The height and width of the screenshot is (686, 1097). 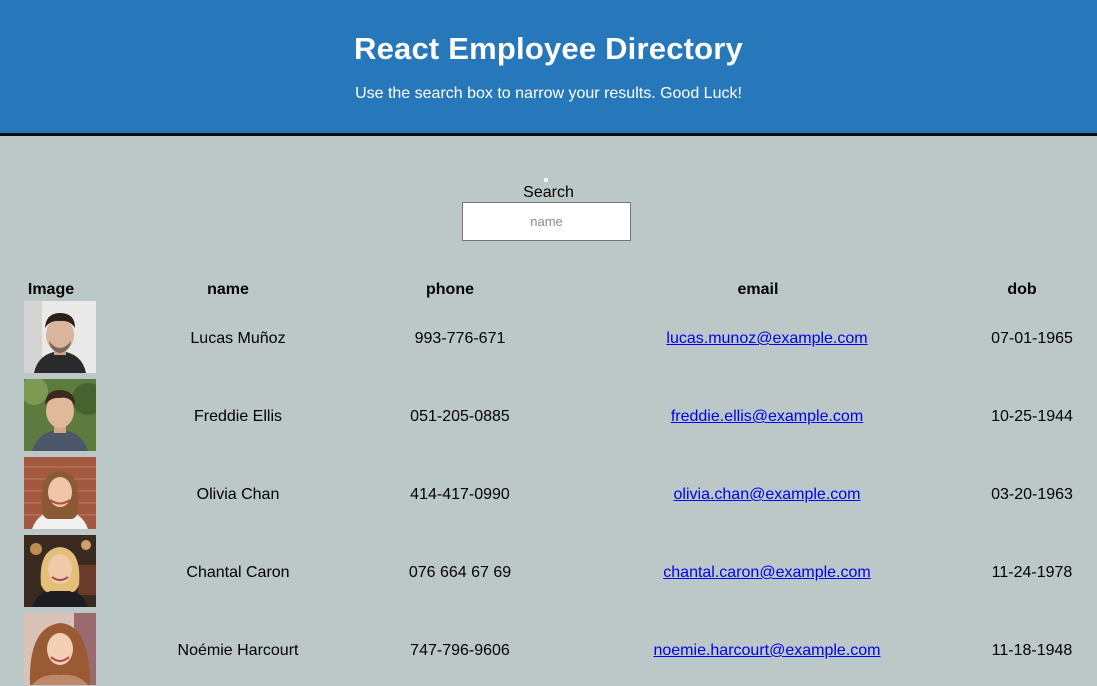 What do you see at coordinates (51, 289) in the screenshot?
I see `column-header-image: Image` at bounding box center [51, 289].